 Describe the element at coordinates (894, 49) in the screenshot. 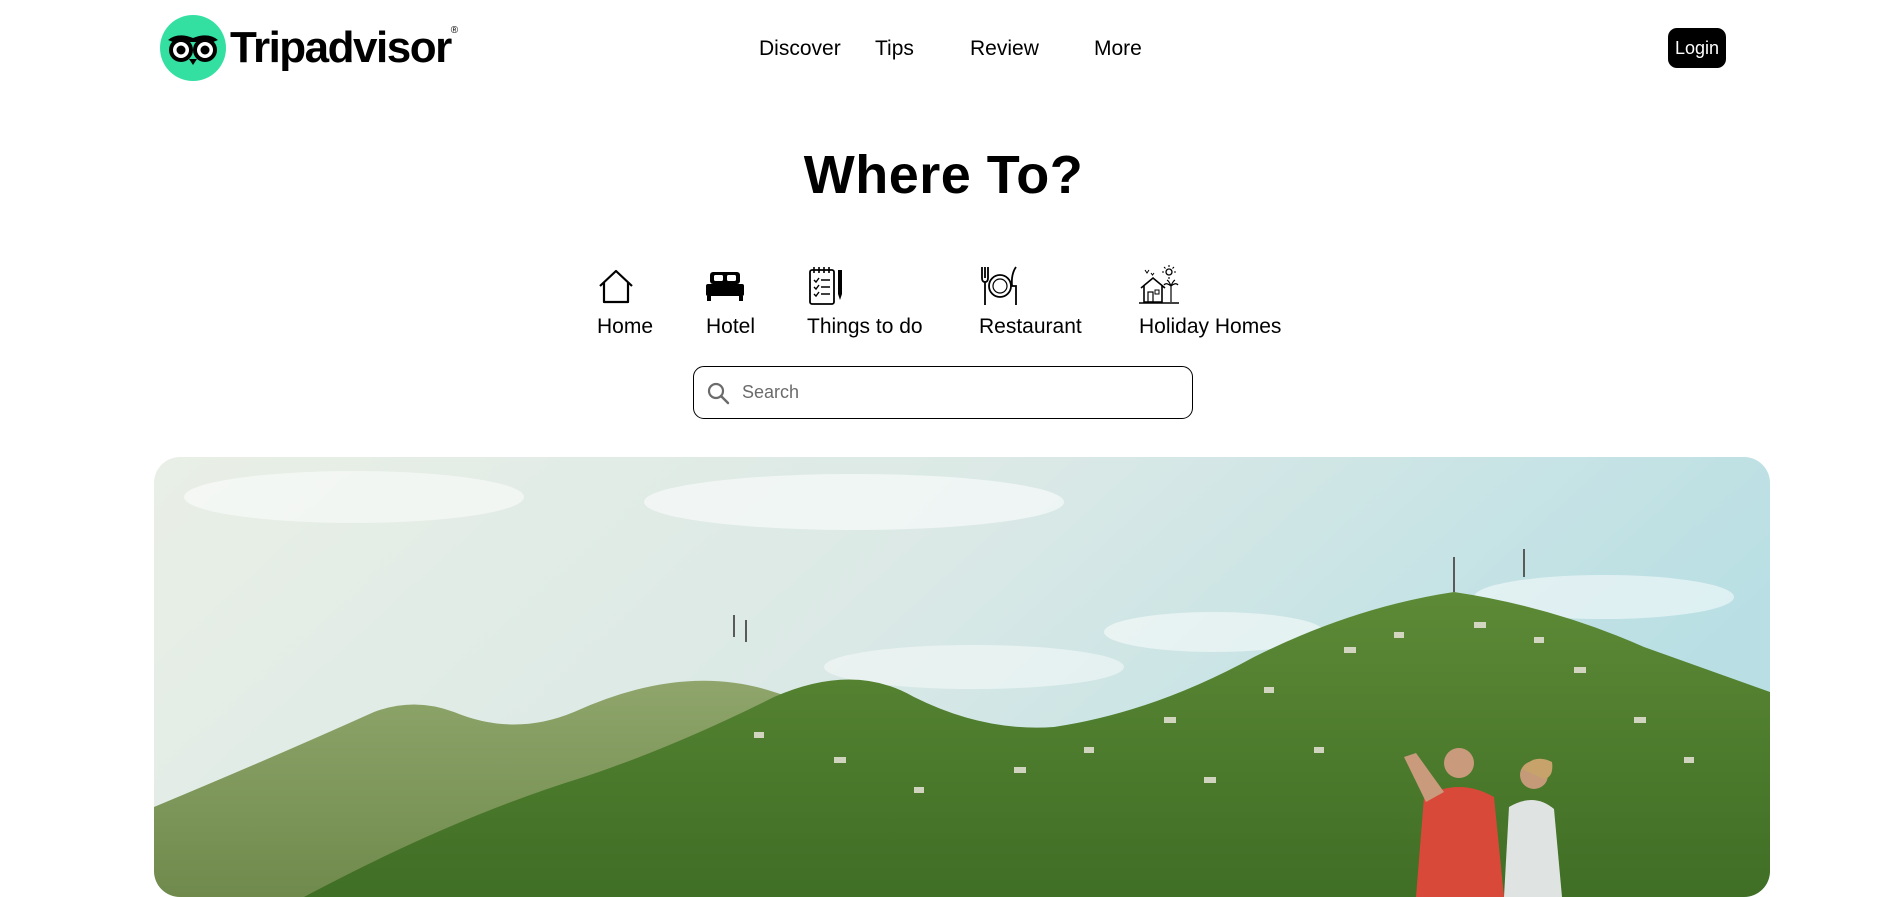

I see `nav-tips: Tips` at that location.